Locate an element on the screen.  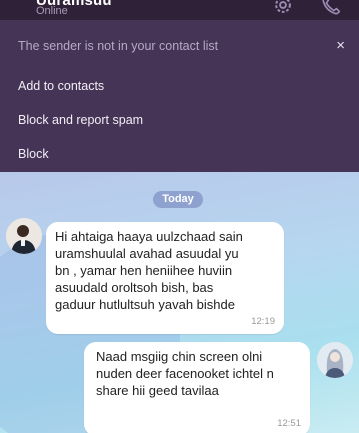
message-line: gaduur hutlultsuh yavah bishde is located at coordinates (145, 304).